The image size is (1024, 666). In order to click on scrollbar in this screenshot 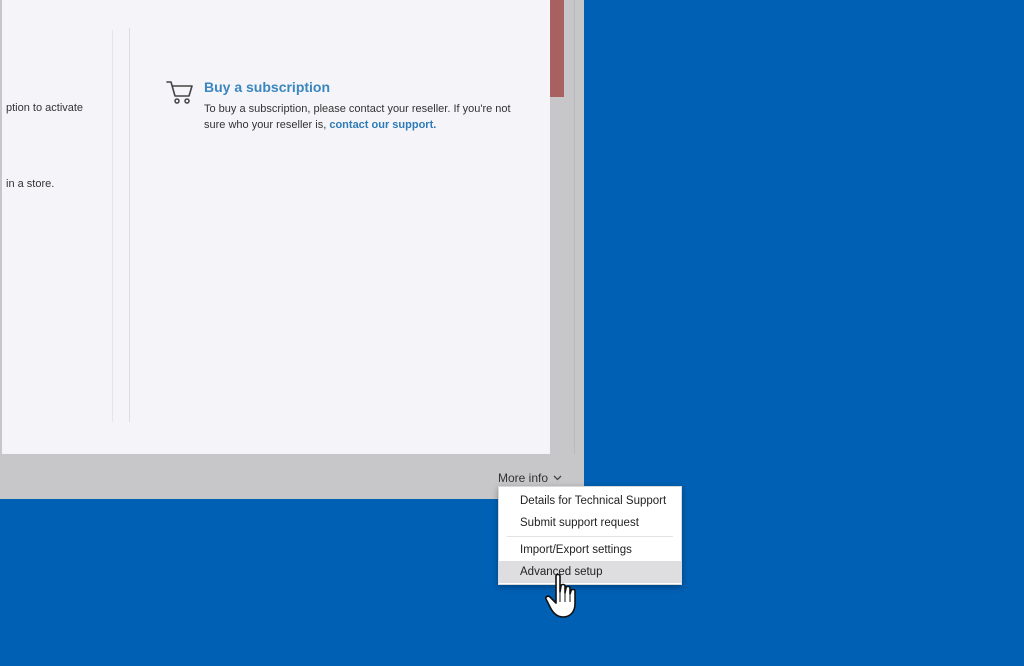, I will do `click(577, 227)`.